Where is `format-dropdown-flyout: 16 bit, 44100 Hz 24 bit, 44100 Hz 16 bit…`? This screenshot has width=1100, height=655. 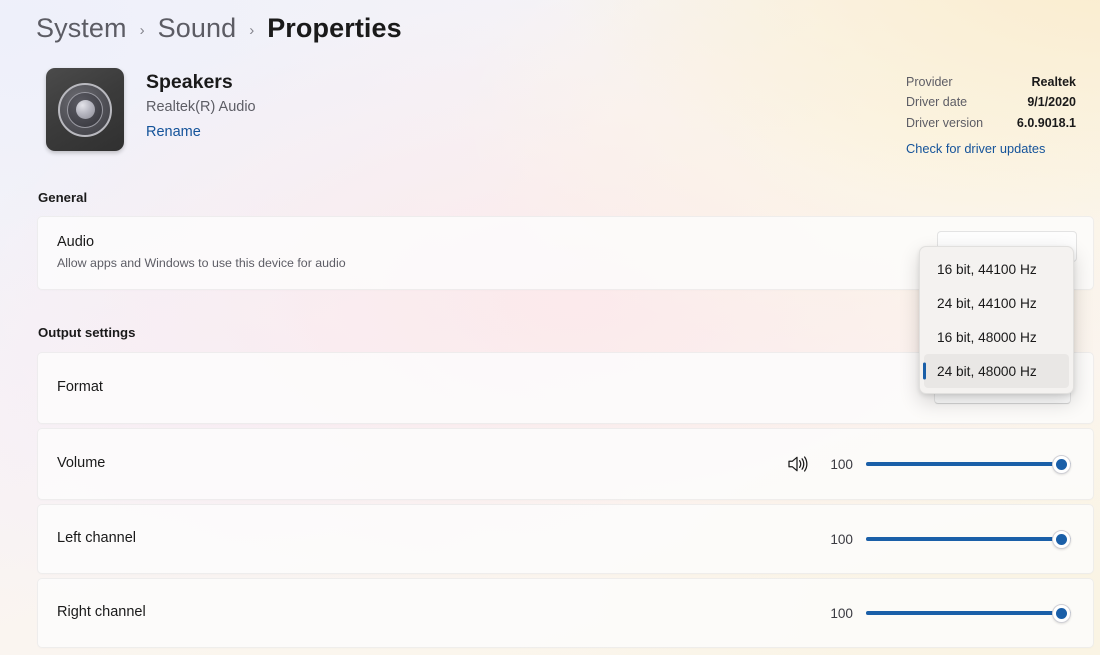
format-dropdown-flyout: 16 bit, 44100 Hz 24 bit, 44100 Hz 16 bit… is located at coordinates (996, 320).